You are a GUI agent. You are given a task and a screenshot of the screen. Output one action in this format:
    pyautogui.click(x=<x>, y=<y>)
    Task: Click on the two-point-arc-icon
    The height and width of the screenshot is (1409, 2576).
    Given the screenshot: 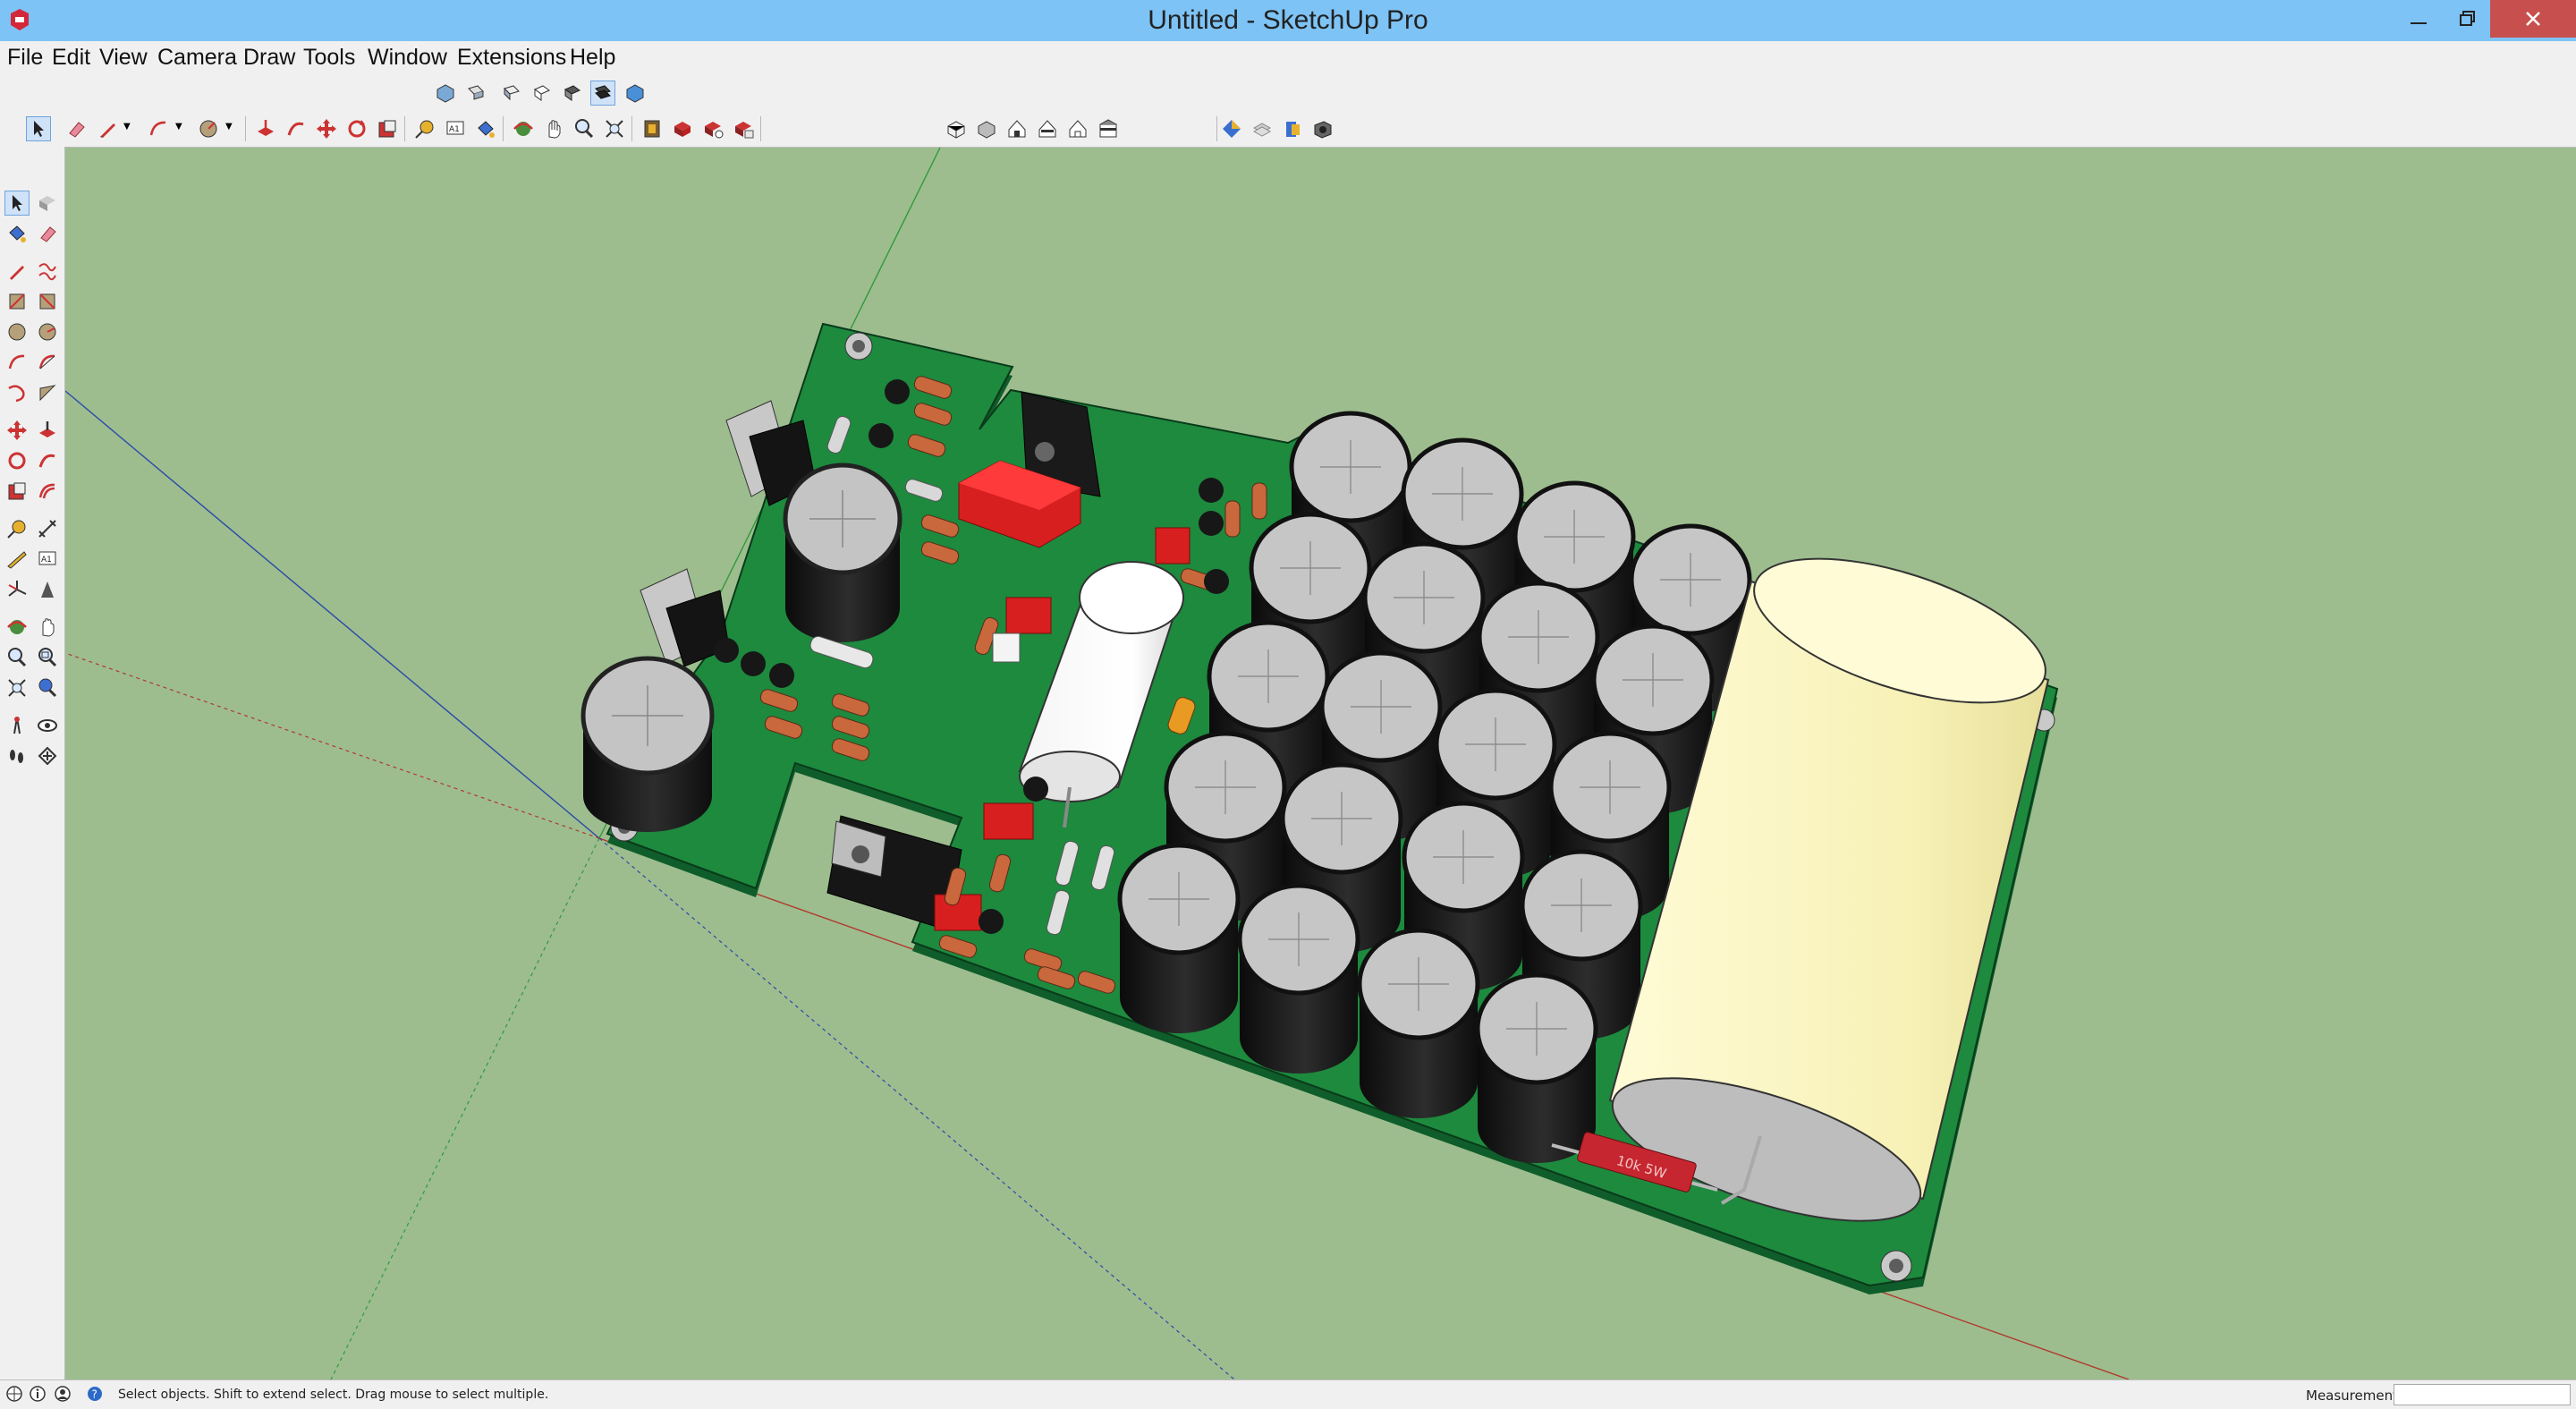 What is the action you would take?
    pyautogui.click(x=47, y=363)
    